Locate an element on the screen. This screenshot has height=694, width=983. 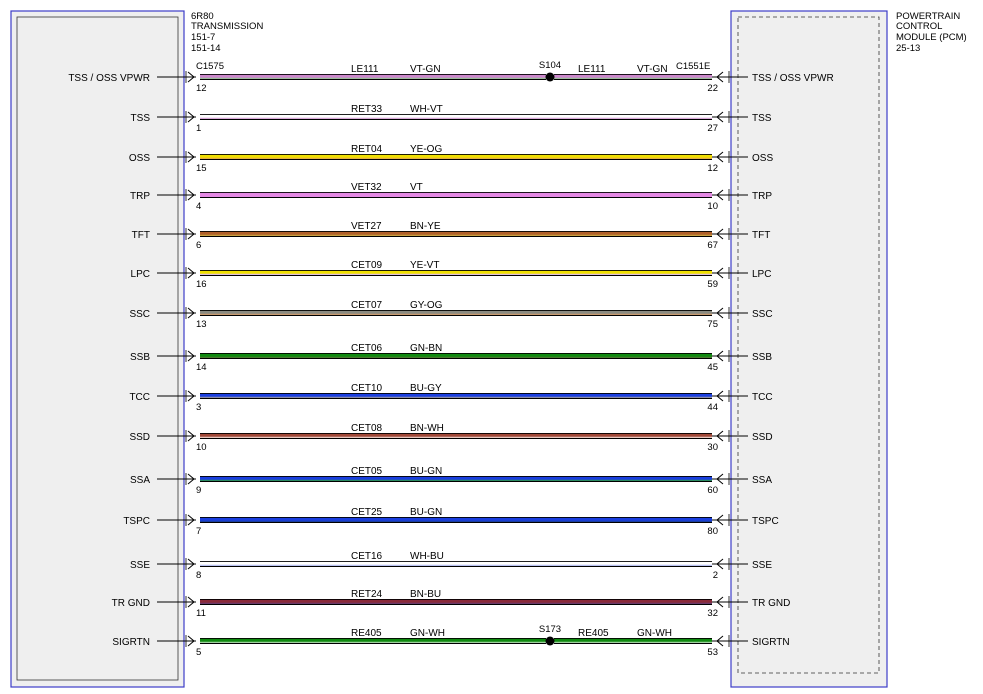
transmission-title-line-2: TRANSMISSION is located at coordinates (227, 26).